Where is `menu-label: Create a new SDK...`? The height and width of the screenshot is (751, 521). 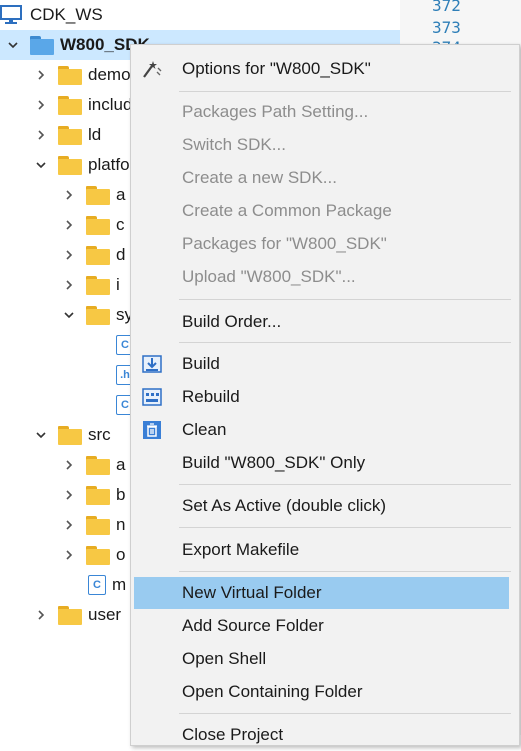 menu-label: Create a new SDK... is located at coordinates (259, 177).